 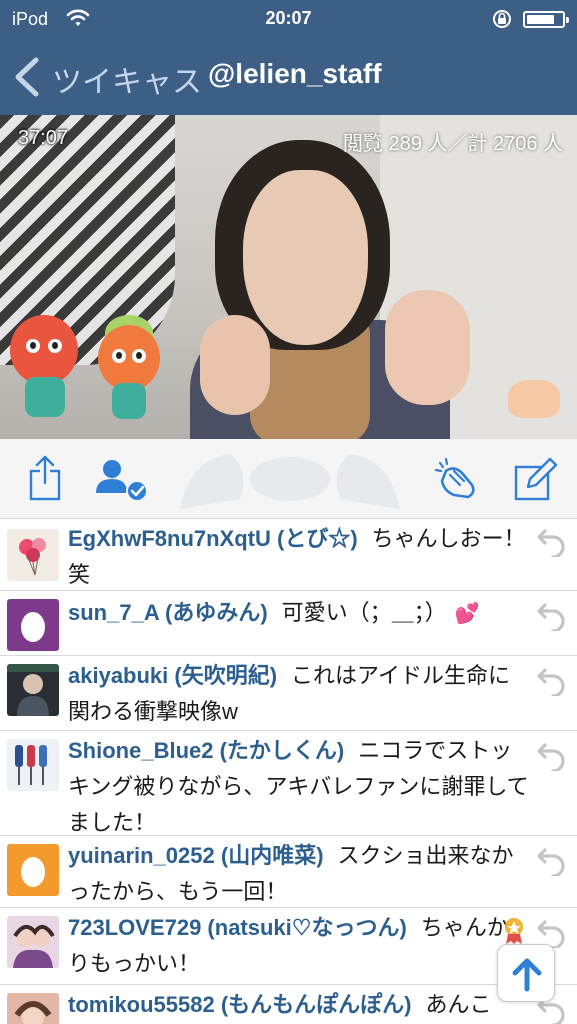 I want to click on mascot-orange-body, so click(x=129, y=401).